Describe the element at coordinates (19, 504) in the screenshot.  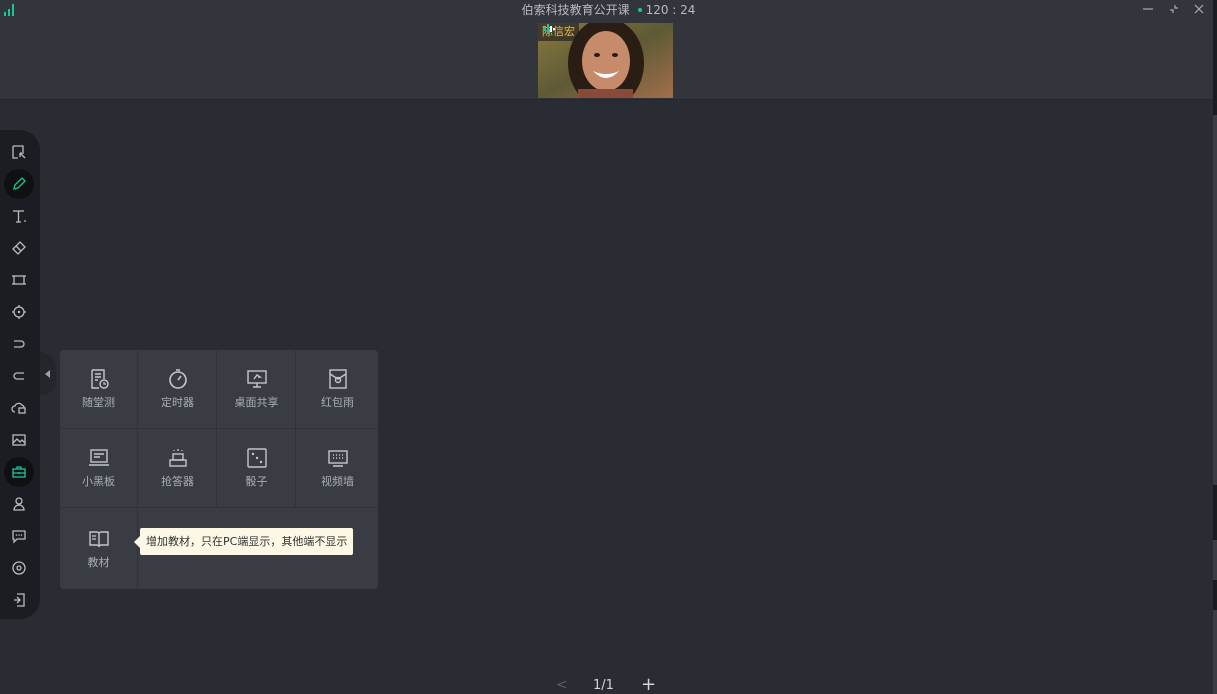
I see `user-icon` at that location.